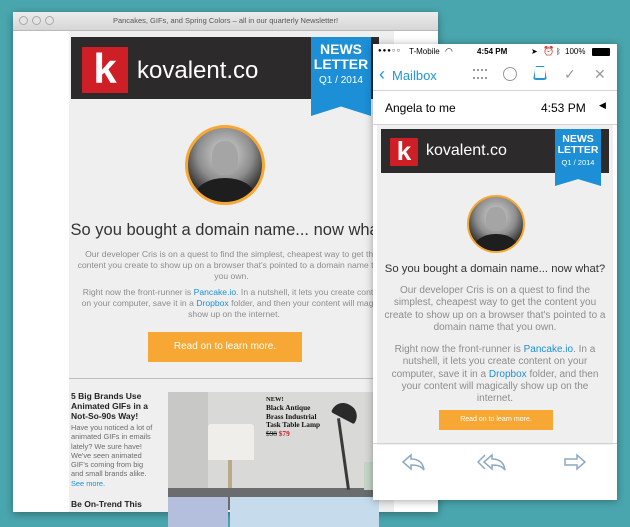 Image resolution: width=630 pixels, height=527 pixels. What do you see at coordinates (106, 455) in the screenshot?
I see `body-line: We've seen animated` at bounding box center [106, 455].